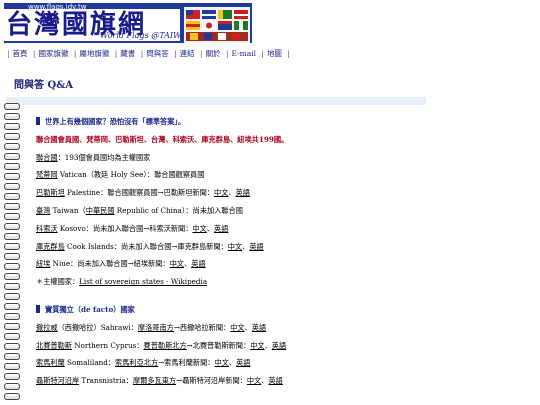 The height and width of the screenshot is (405, 540). I want to click on country-summary: 聯合國會員國、梵蒂岡、巴勒斯坦、台灣、科索沃、庫克群島、紐埃共199國。, so click(162, 139).